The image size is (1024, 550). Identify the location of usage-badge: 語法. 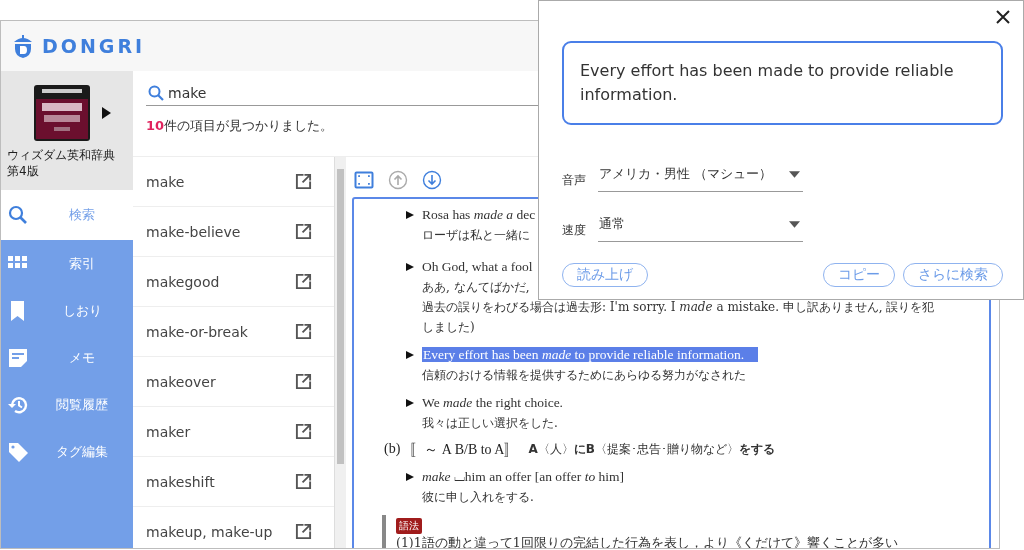
(409, 526).